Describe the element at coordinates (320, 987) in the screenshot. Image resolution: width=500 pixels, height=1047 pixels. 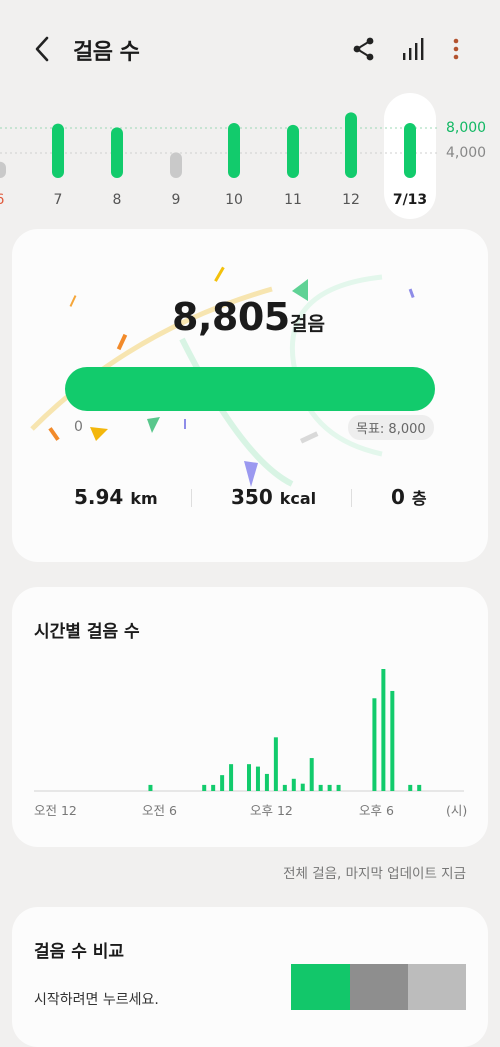
I see `compare-bar-you` at that location.